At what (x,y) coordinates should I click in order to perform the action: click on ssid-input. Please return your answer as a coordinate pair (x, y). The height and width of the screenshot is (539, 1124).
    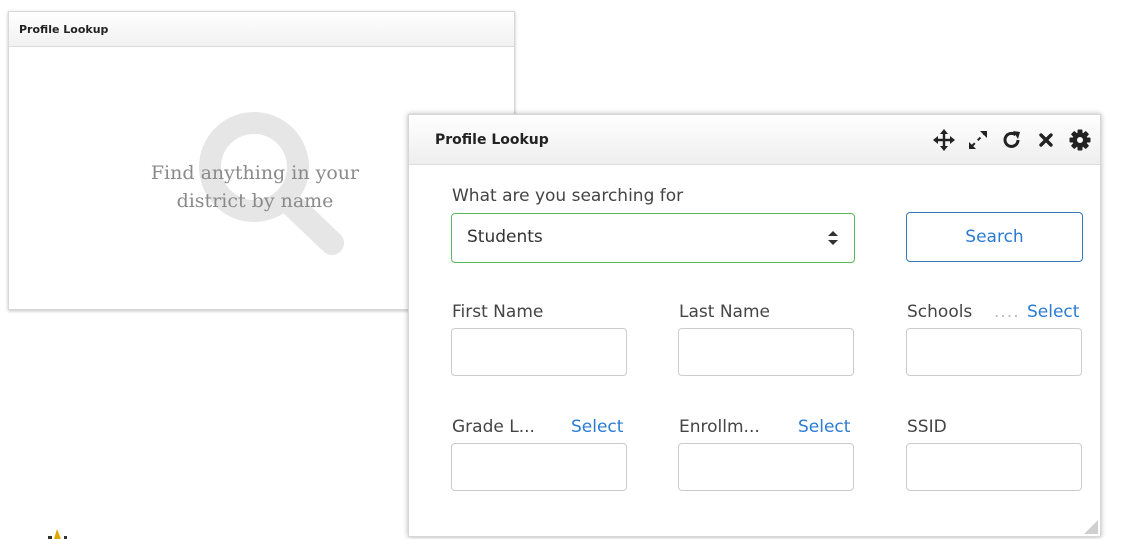
    Looking at the image, I should click on (994, 467).